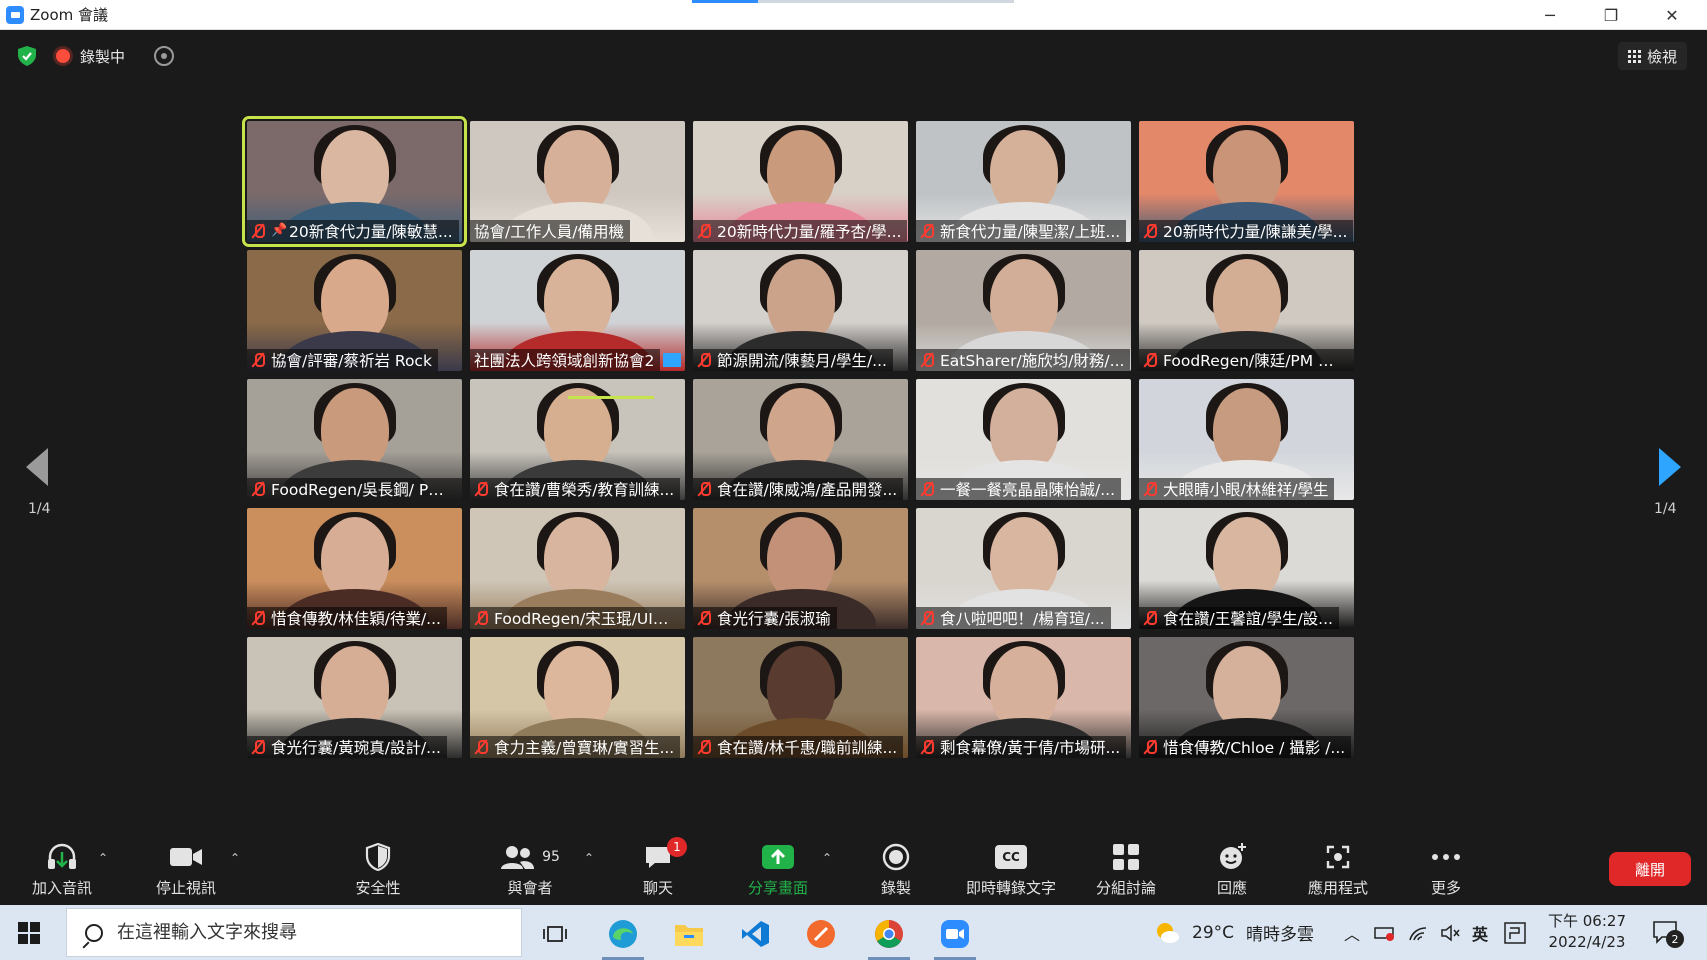 This screenshot has width=1707, height=960. I want to click on participant-tile: 社團法人跨領域創新協會2, so click(577, 310).